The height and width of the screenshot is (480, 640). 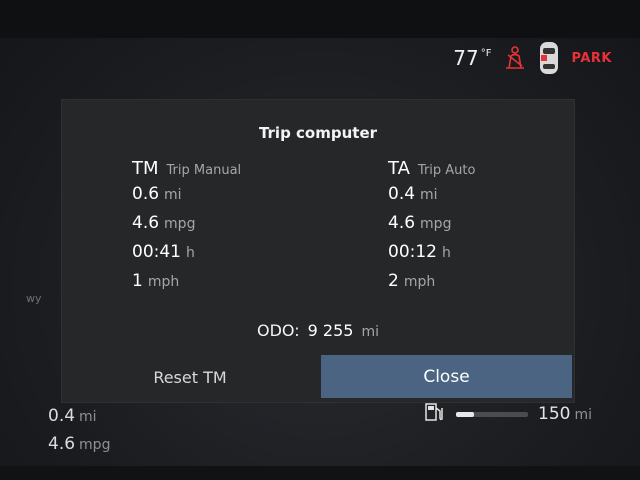 What do you see at coordinates (320, 19) in the screenshot?
I see `top-bar` at bounding box center [320, 19].